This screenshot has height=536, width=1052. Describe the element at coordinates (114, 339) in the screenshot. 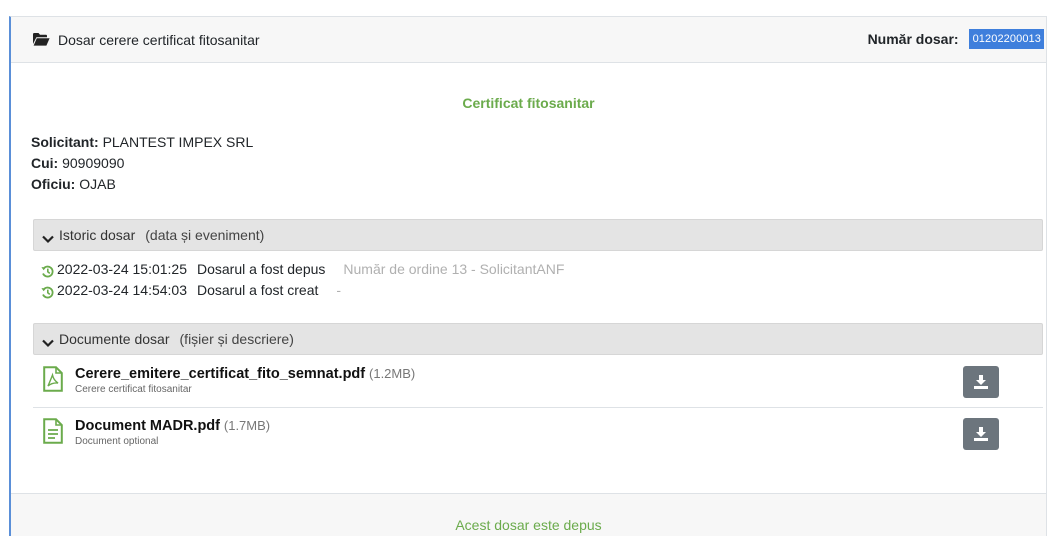

I see `documents-title: Documente dosar` at that location.